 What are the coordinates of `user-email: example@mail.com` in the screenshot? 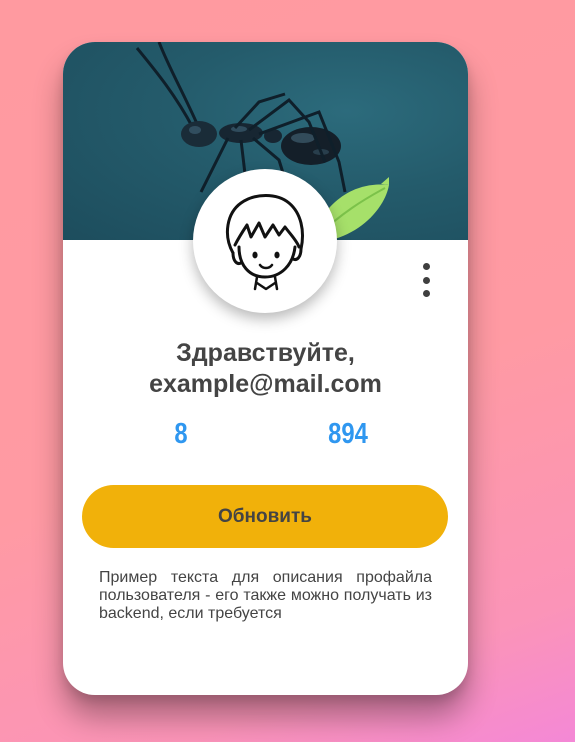 It's located at (265, 384).